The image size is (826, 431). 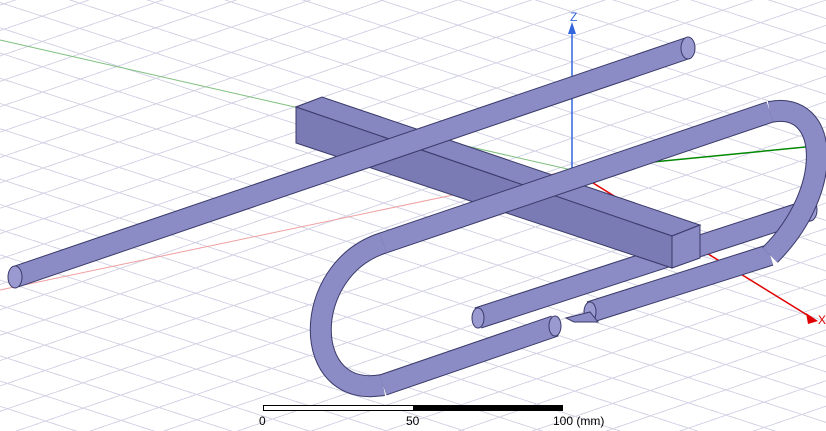 What do you see at coordinates (348, 315) in the screenshot?
I see `left-bend` at bounding box center [348, 315].